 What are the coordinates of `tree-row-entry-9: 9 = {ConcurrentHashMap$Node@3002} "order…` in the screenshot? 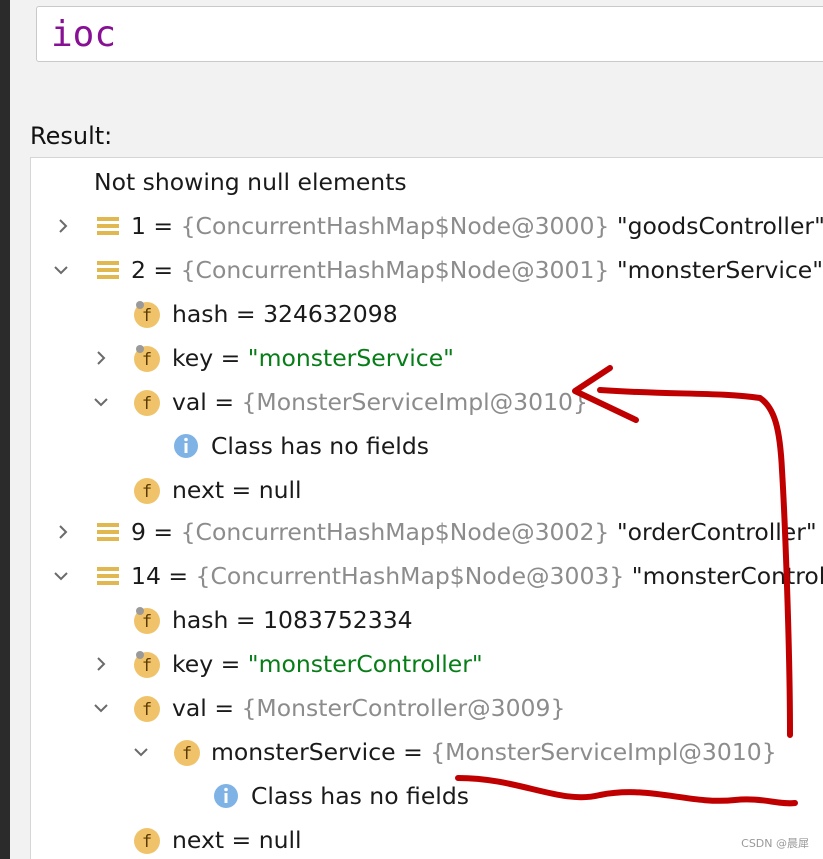 It's located at (427, 532).